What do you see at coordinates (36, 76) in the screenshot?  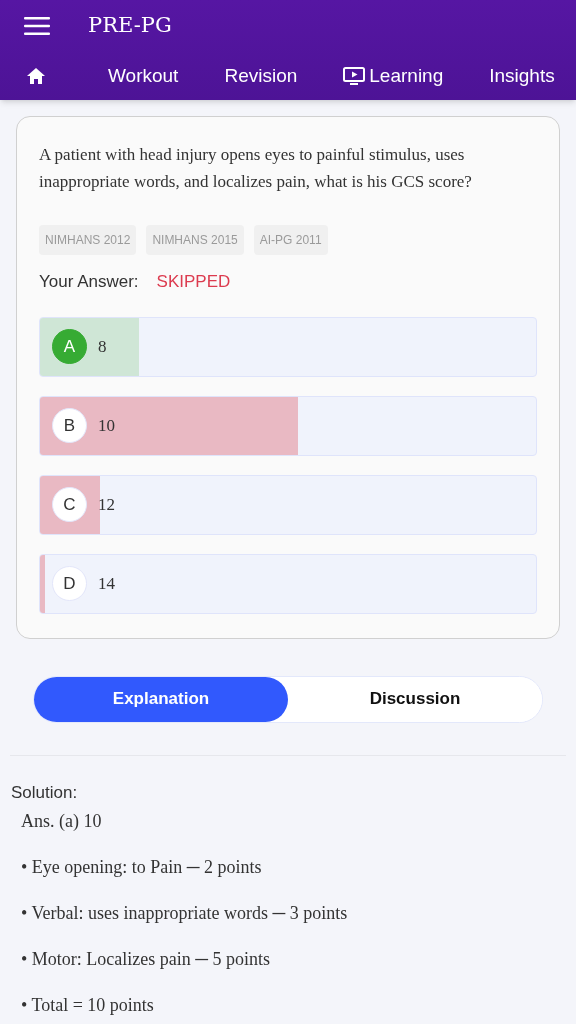 I see `home-icon` at bounding box center [36, 76].